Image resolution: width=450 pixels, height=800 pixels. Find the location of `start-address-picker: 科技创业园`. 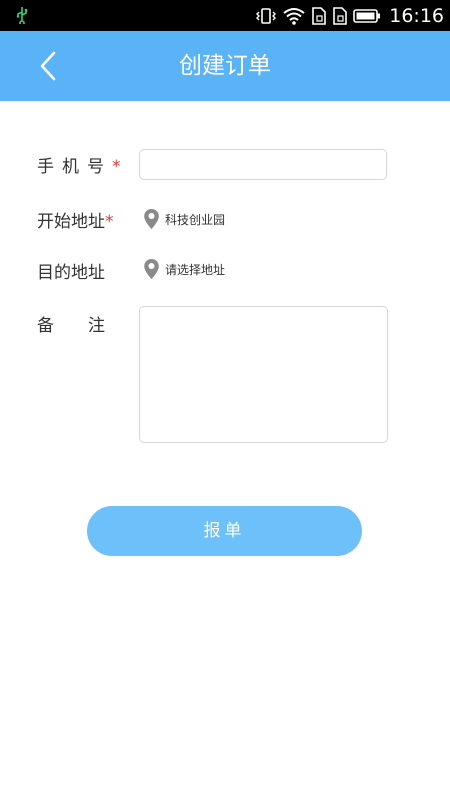

start-address-picker: 科技创业园 is located at coordinates (184, 219).